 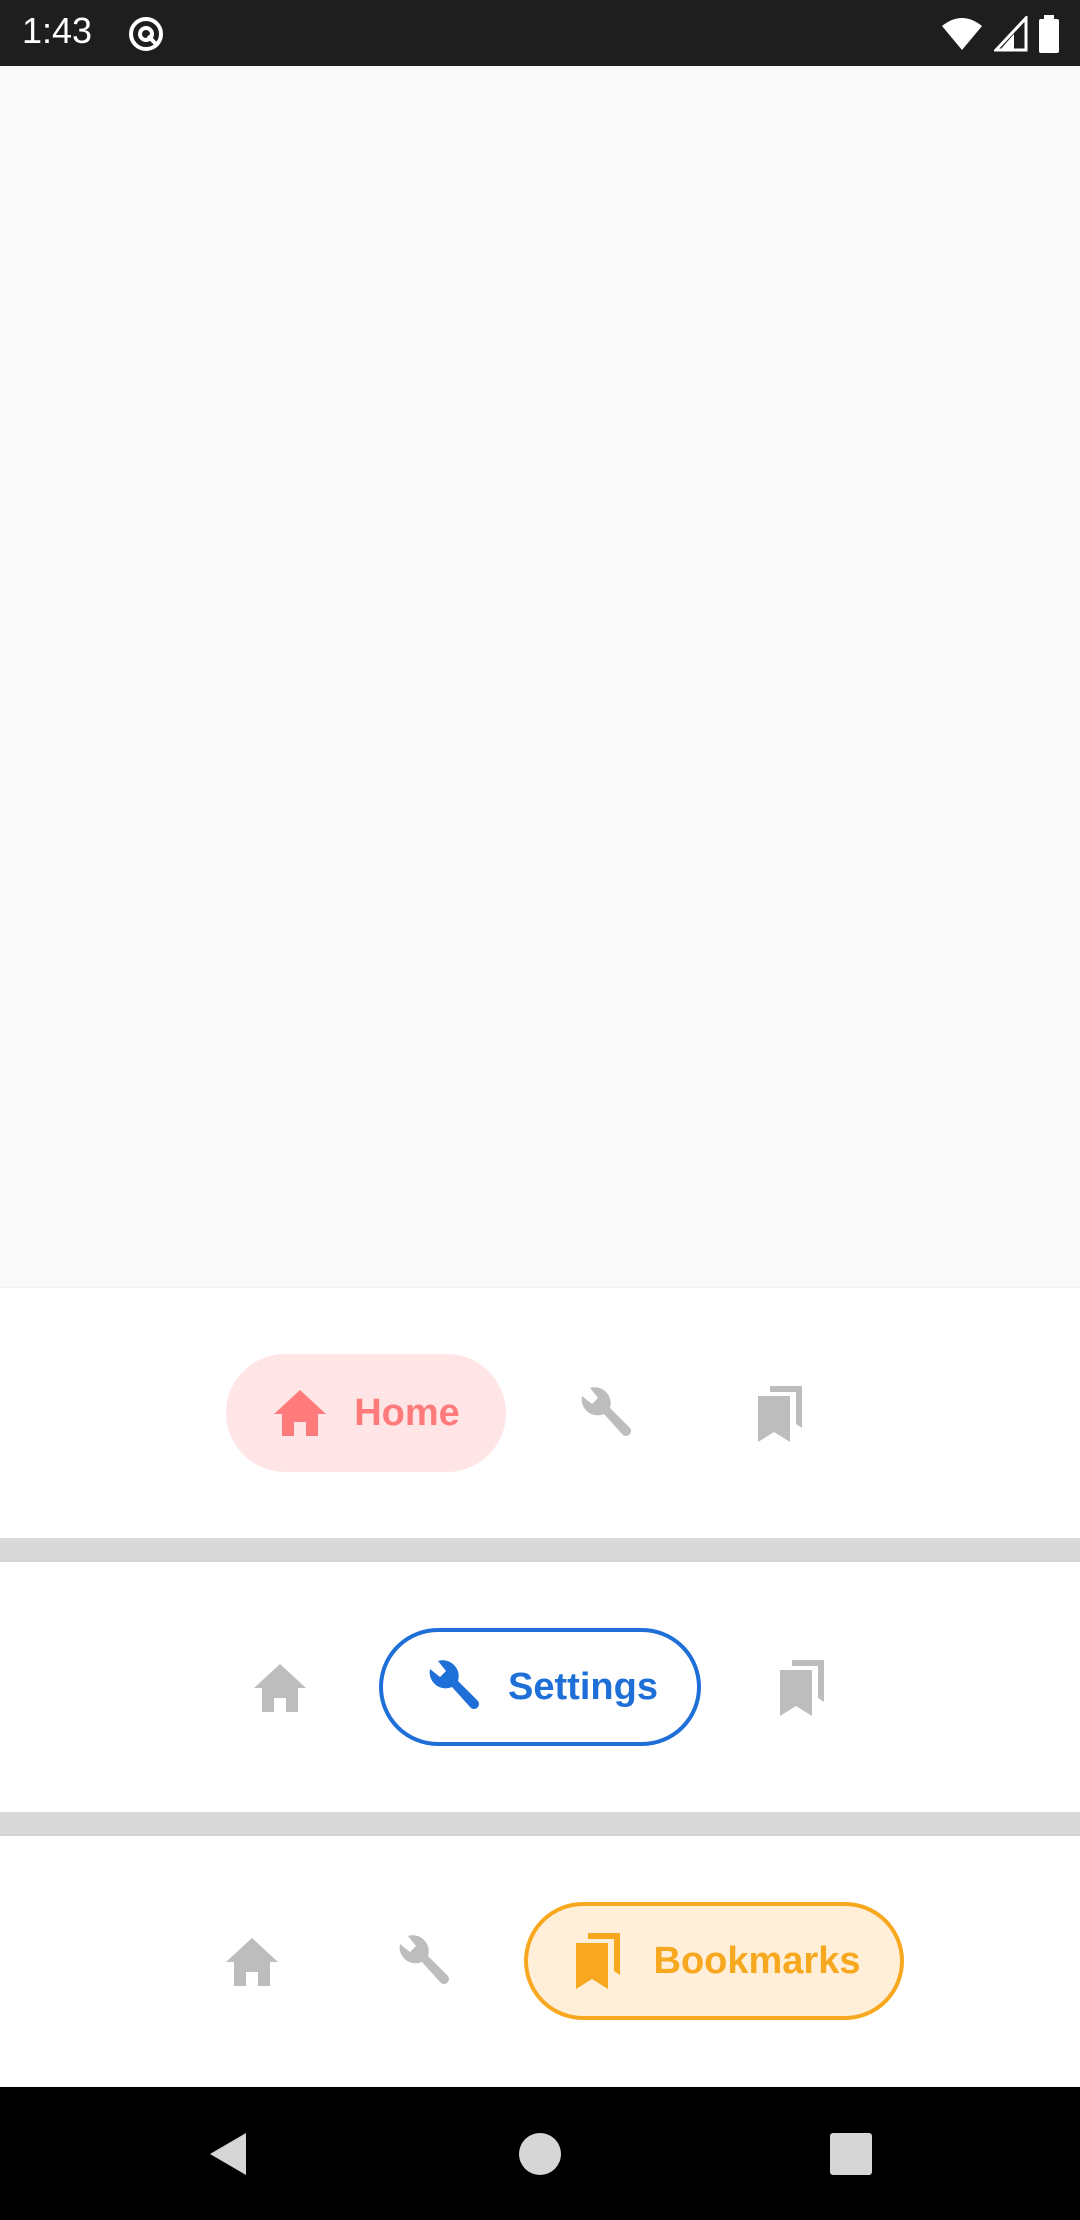 I want to click on cell-signal-icon, so click(x=1011, y=34).